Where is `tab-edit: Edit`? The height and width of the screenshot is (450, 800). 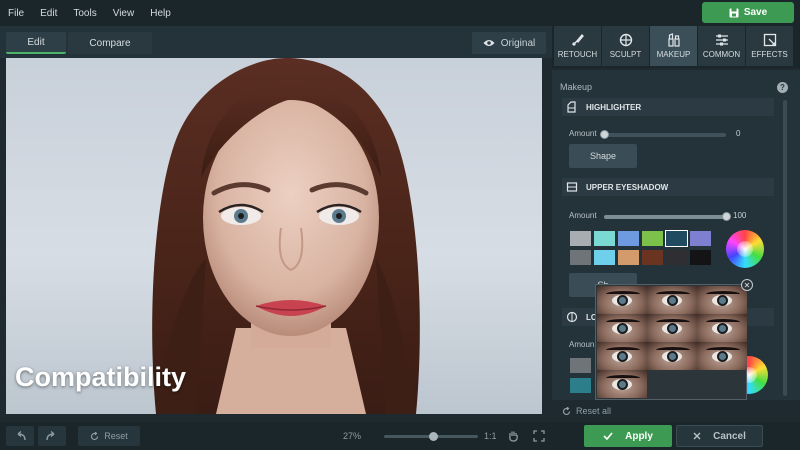 tab-edit: Edit is located at coordinates (36, 43).